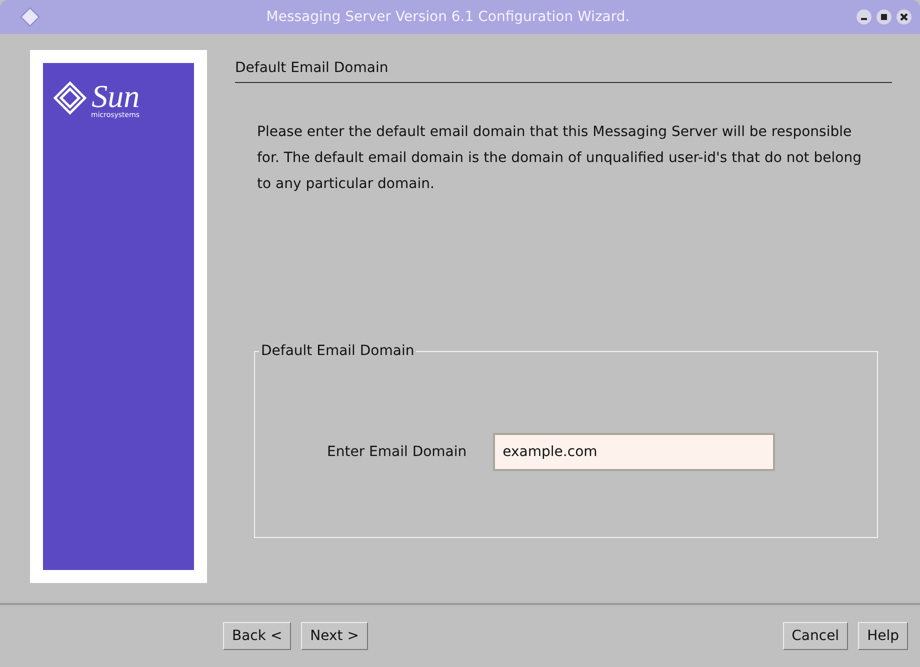 The height and width of the screenshot is (667, 920). What do you see at coordinates (633, 452) in the screenshot?
I see `domain-input-field: example.com` at bounding box center [633, 452].